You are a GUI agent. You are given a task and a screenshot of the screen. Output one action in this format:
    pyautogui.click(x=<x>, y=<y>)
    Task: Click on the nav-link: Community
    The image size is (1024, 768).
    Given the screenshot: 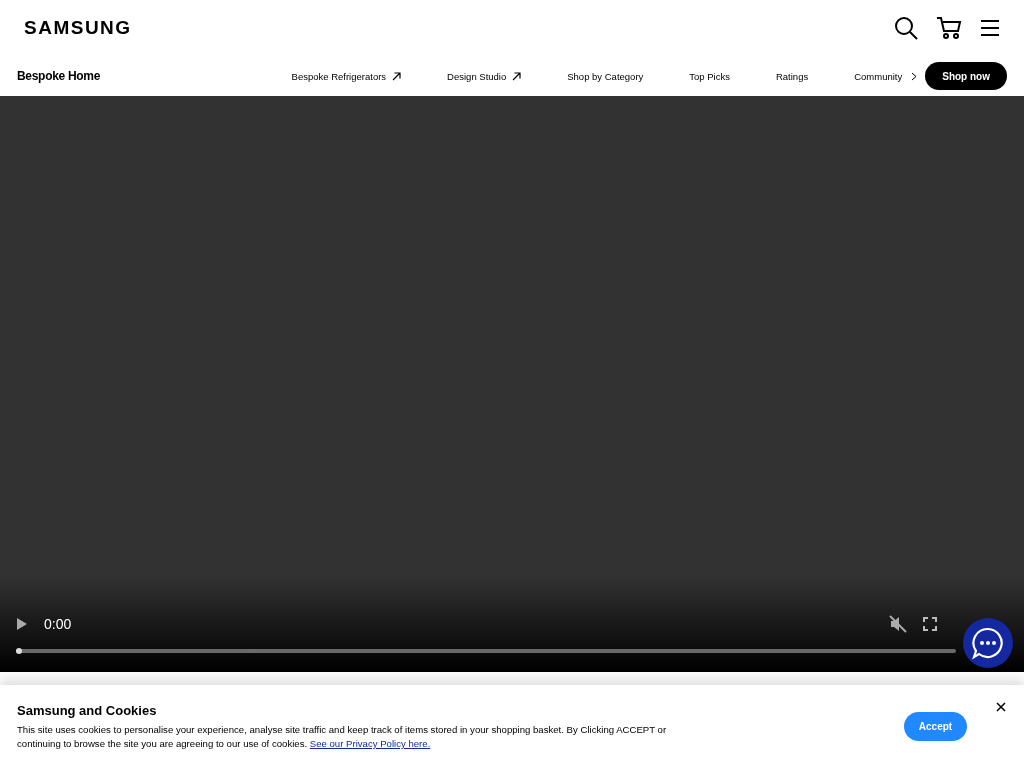 What is the action you would take?
    pyautogui.click(x=878, y=76)
    